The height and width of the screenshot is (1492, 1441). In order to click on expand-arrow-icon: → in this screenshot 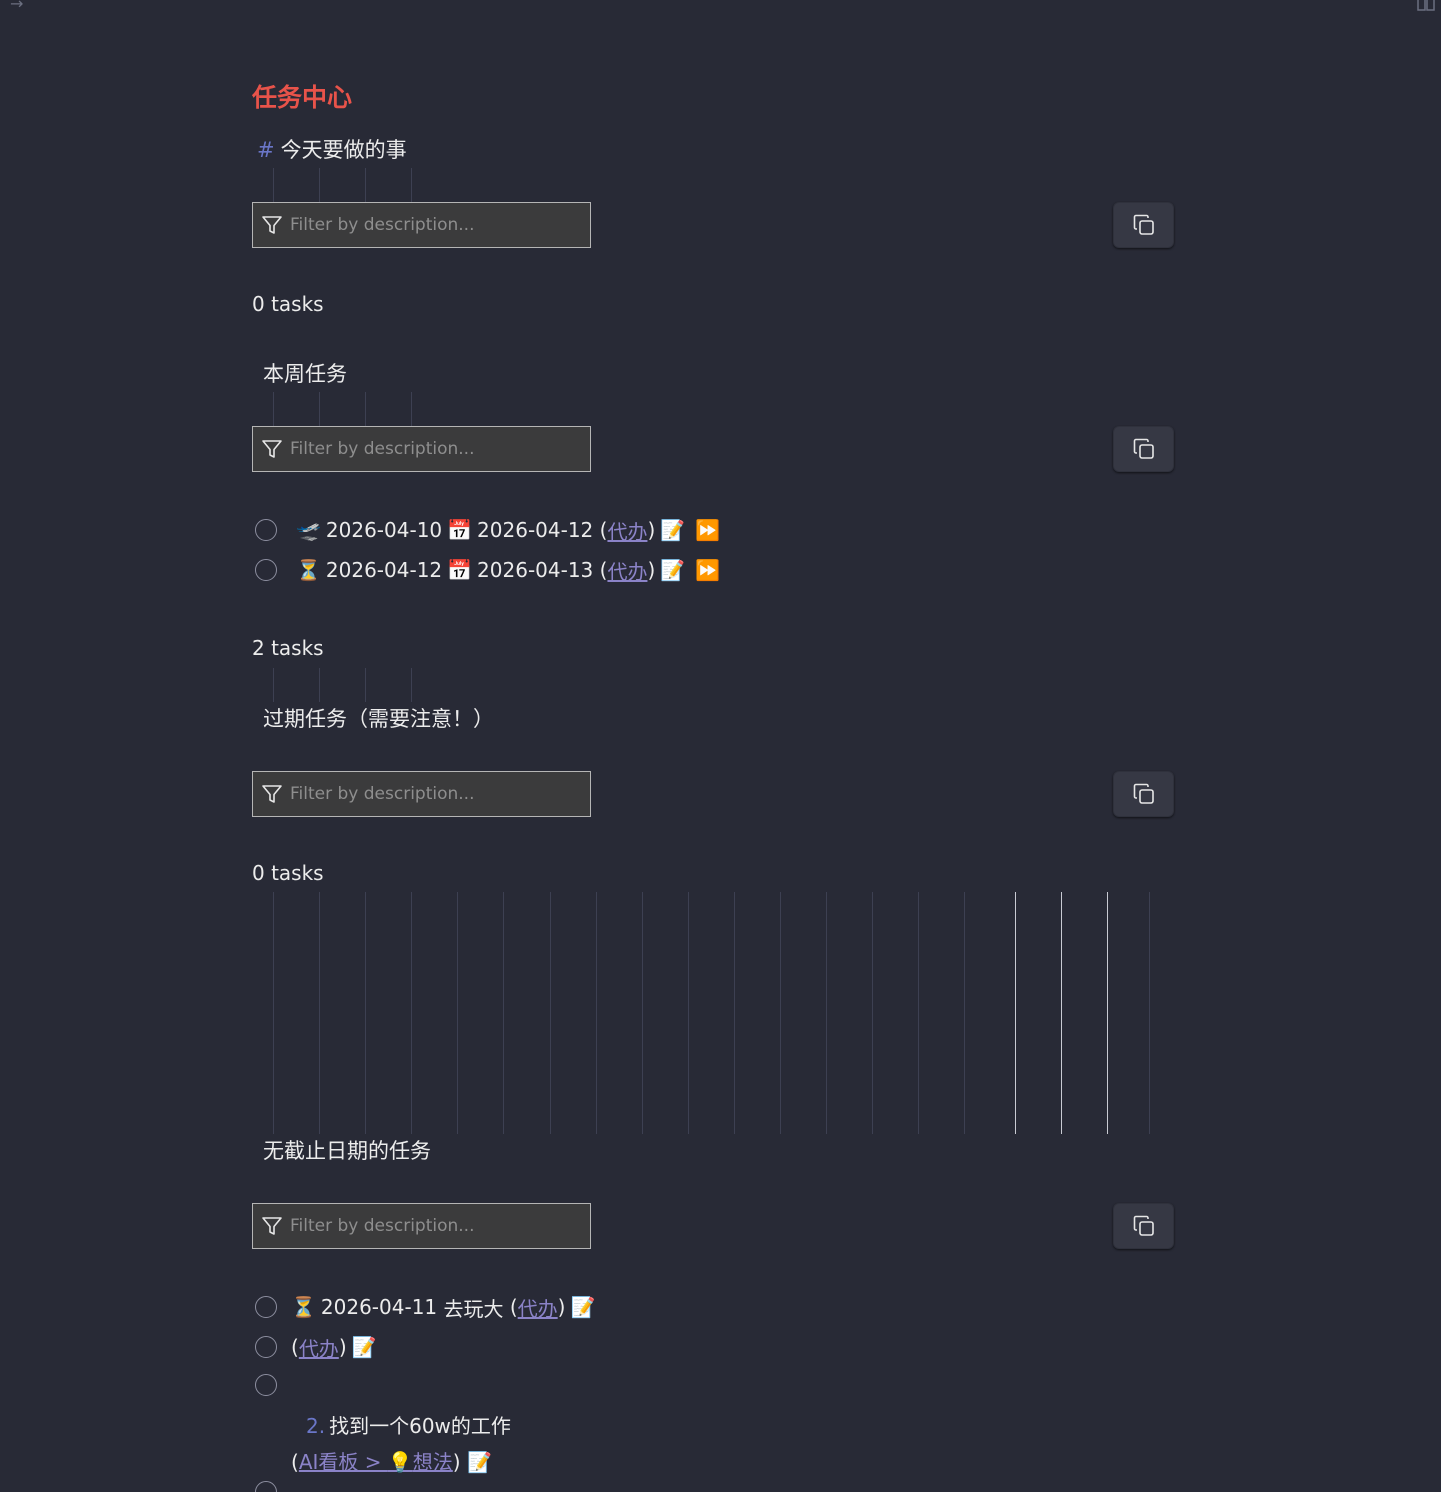, I will do `click(16, 6)`.